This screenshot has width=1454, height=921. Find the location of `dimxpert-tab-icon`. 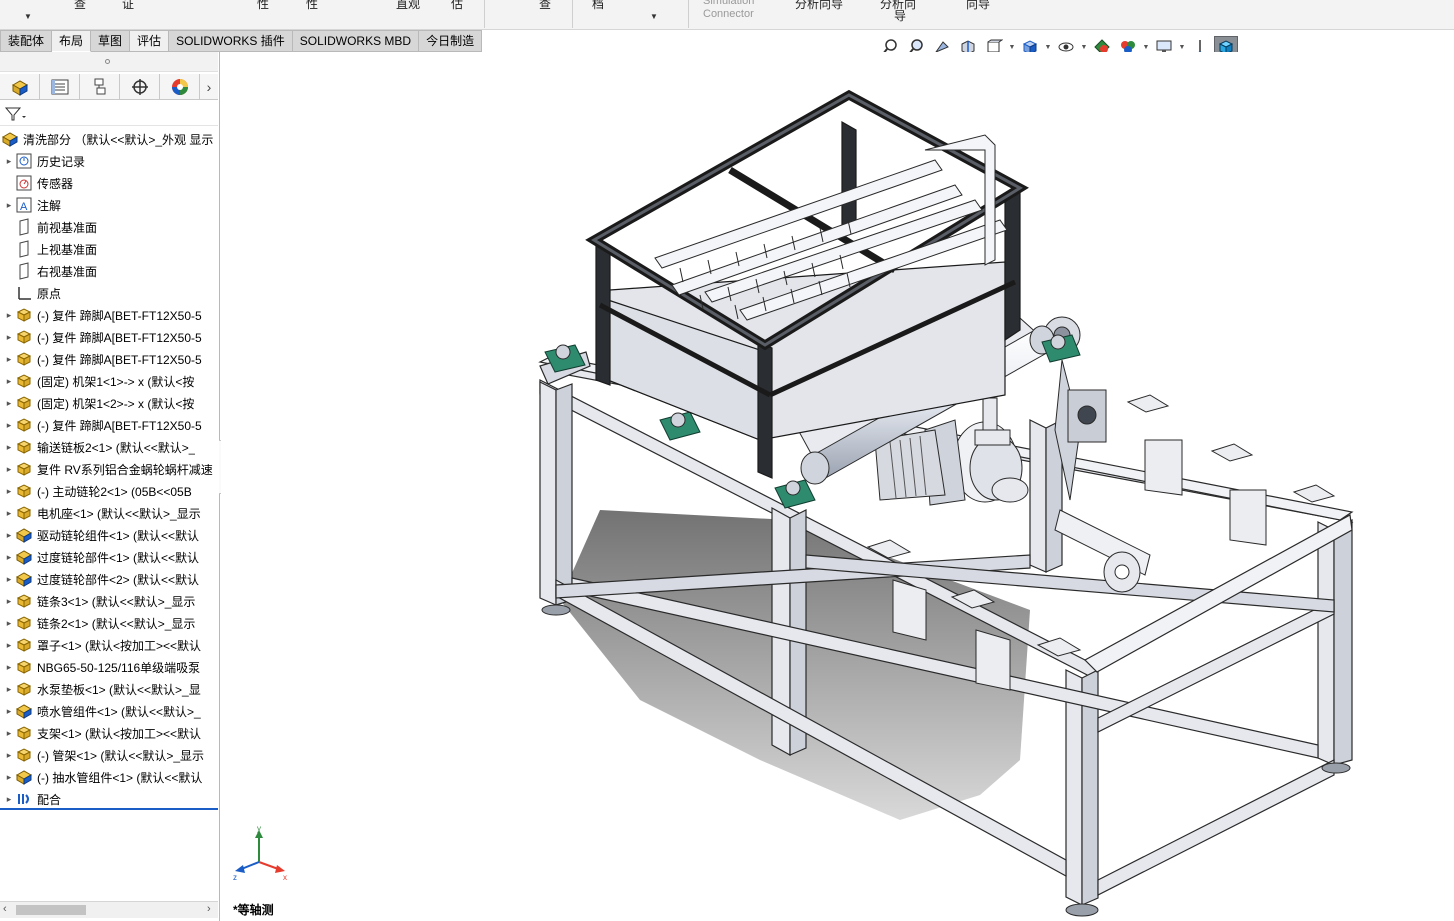

dimxpert-tab-icon is located at coordinates (140, 87).